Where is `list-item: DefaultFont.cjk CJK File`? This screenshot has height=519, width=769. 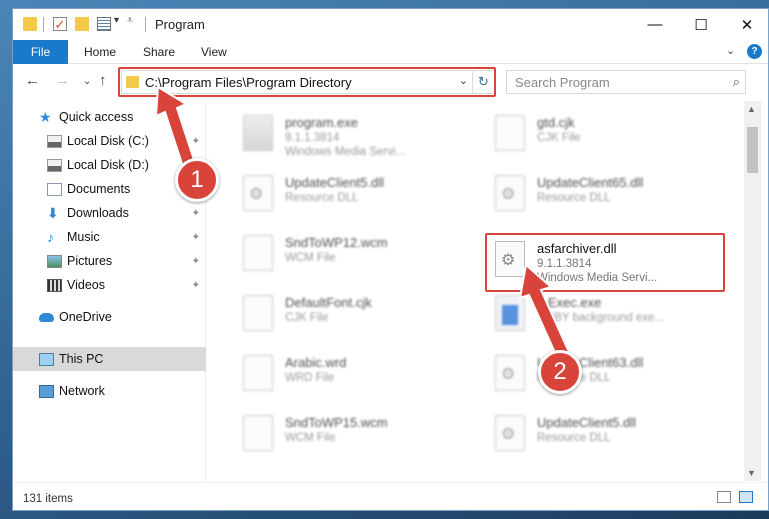 list-item: DefaultFont.cjk CJK File is located at coordinates (344, 315).